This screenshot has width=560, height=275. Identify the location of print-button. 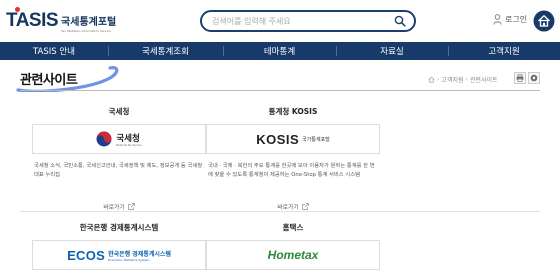
(520, 78).